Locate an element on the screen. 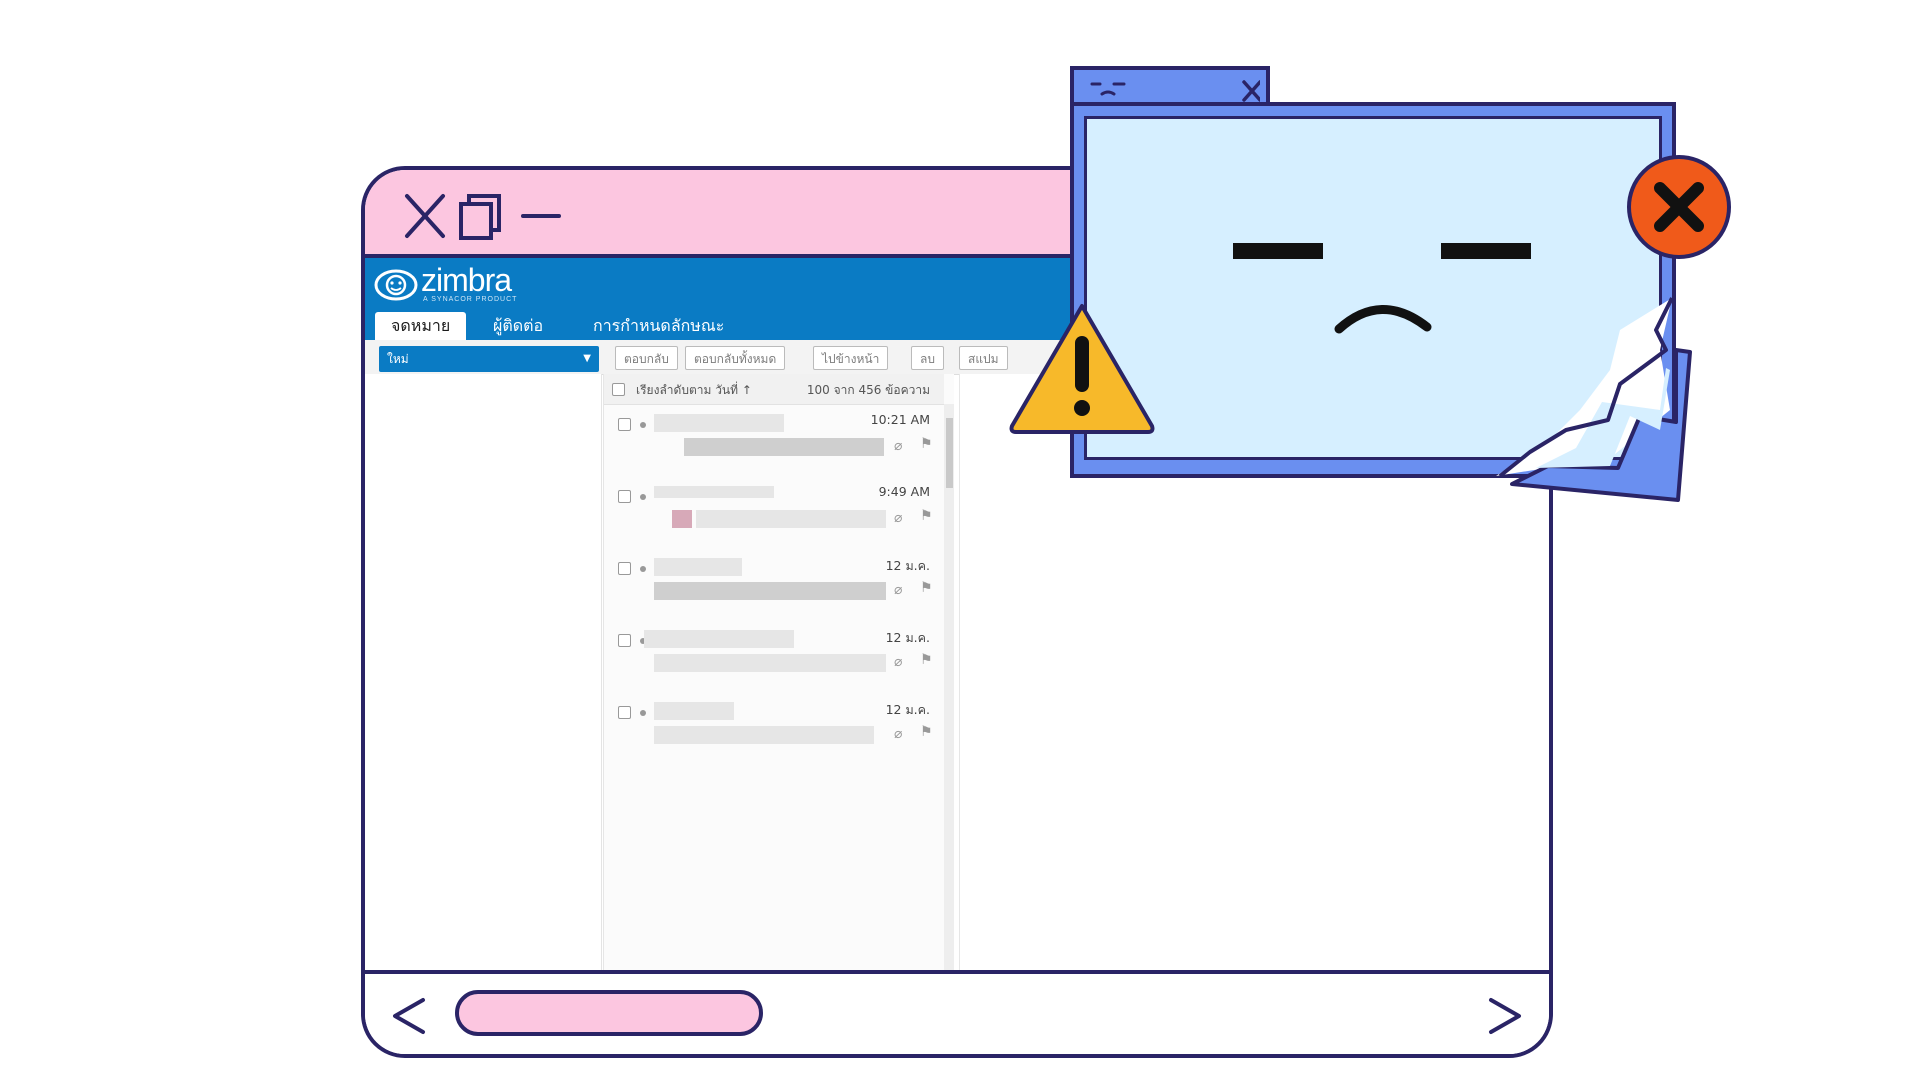  sort-text: เรียงลำดับตาม วันที่ is located at coordinates (687, 390).